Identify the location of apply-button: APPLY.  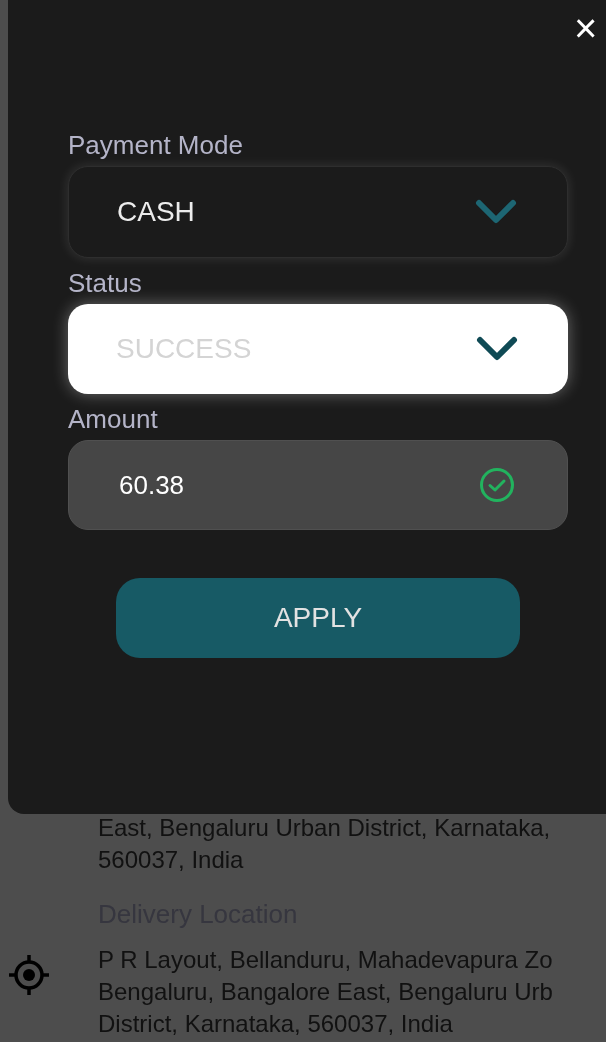
(318, 618).